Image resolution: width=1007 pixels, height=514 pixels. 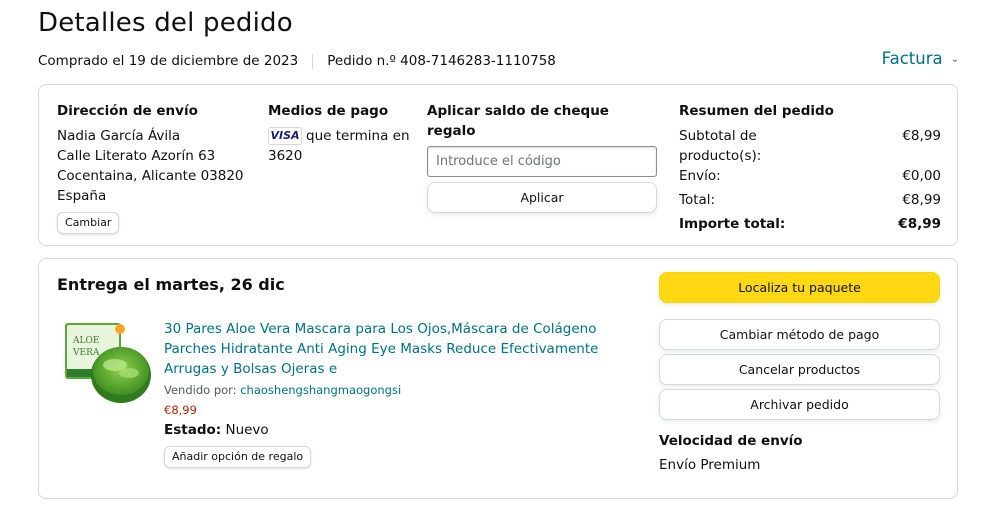 What do you see at coordinates (731, 441) in the screenshot?
I see `shipping-speed-title: Velocidad de envío` at bounding box center [731, 441].